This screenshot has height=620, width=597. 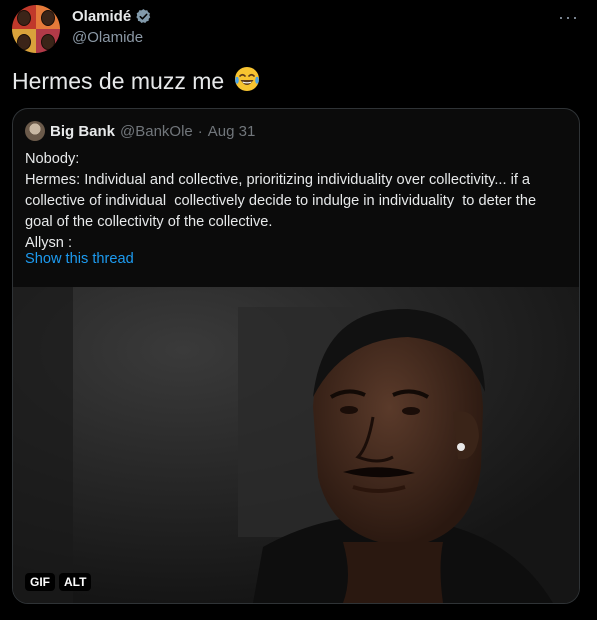 What do you see at coordinates (40, 582) in the screenshot?
I see `gif-badge: GIF` at bounding box center [40, 582].